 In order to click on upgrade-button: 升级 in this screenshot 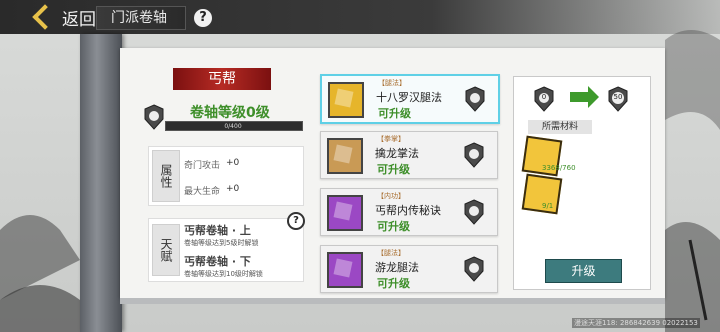, I will do `click(583, 271)`.